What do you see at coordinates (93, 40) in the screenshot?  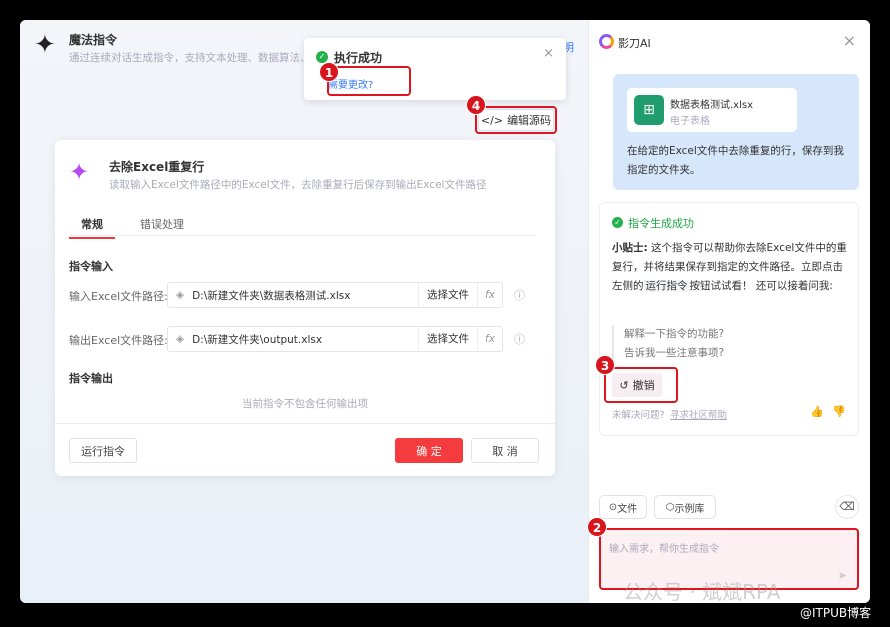 I see `page-title: 魔法指令` at bounding box center [93, 40].